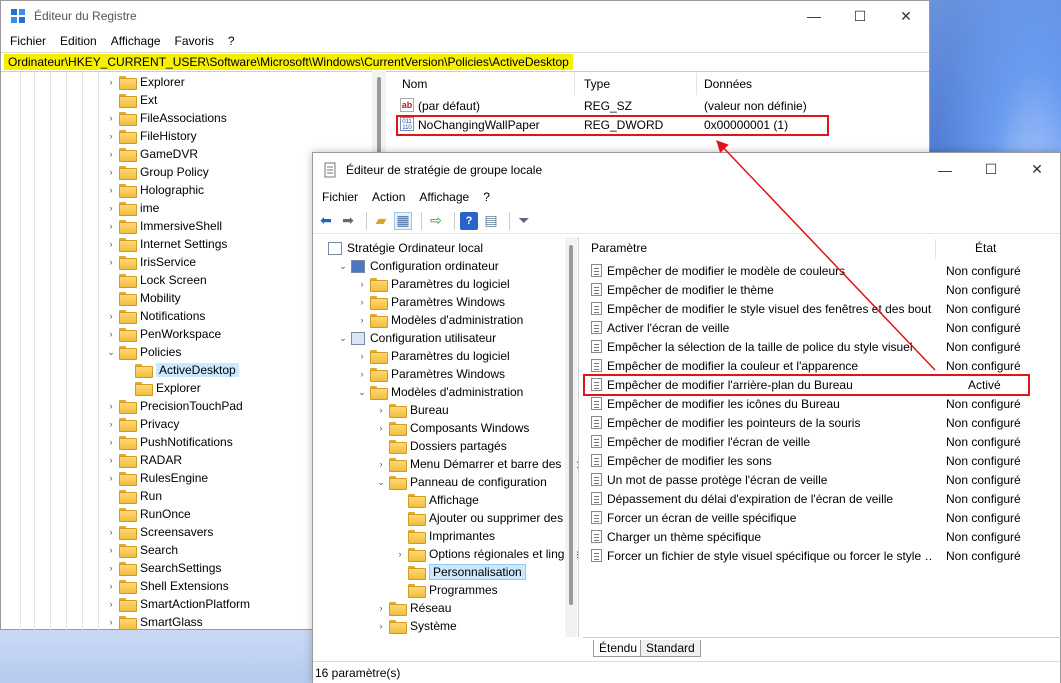  What do you see at coordinates (381, 221) in the screenshot?
I see `up-folder-icon: ▰` at bounding box center [381, 221].